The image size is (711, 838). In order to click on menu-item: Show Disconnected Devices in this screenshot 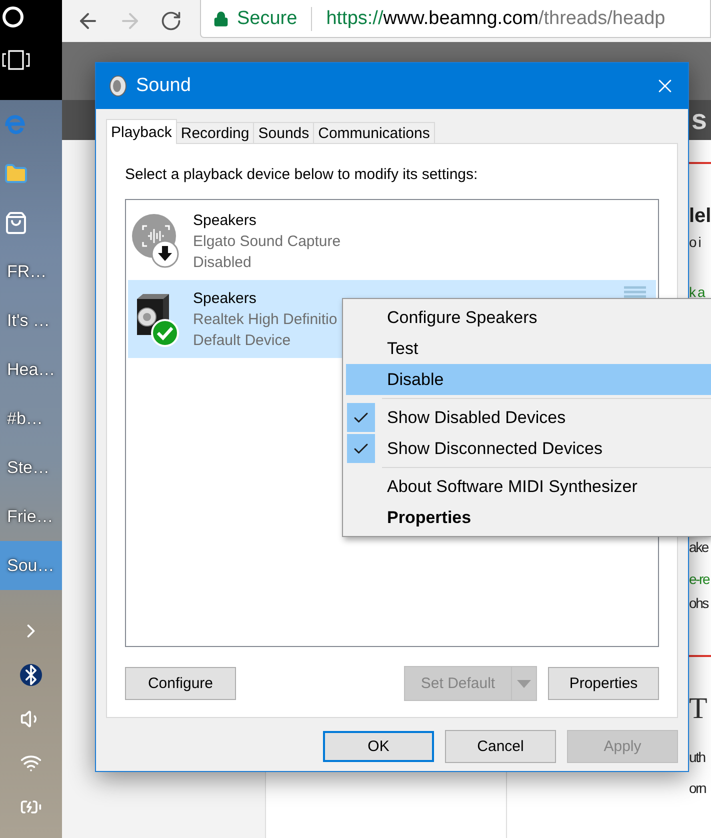, I will do `click(528, 448)`.